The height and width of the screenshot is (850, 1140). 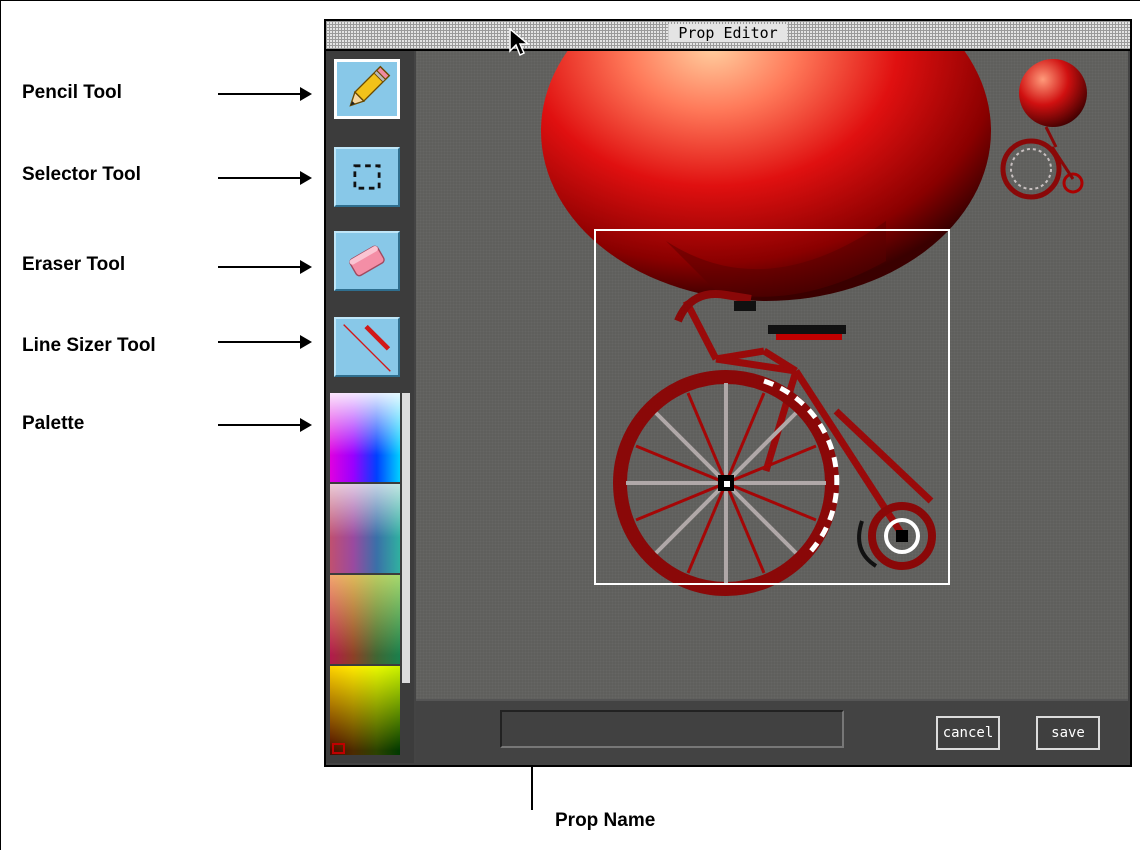 I want to click on palette-block-warm, so click(x=365, y=619).